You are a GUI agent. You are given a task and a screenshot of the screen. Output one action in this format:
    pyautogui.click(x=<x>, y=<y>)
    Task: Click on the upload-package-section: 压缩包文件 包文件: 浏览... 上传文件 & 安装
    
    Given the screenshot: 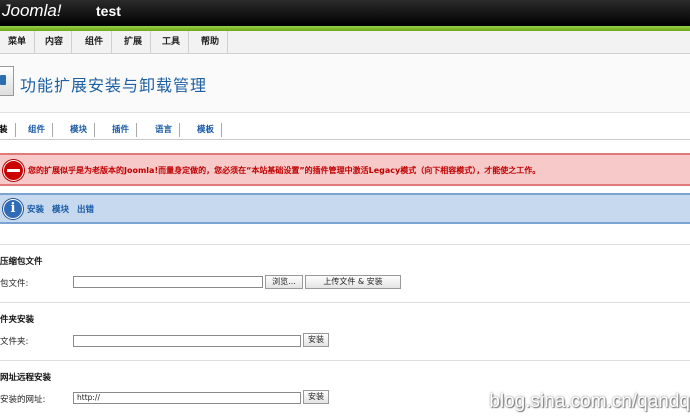 What is the action you would take?
    pyautogui.click(x=345, y=273)
    